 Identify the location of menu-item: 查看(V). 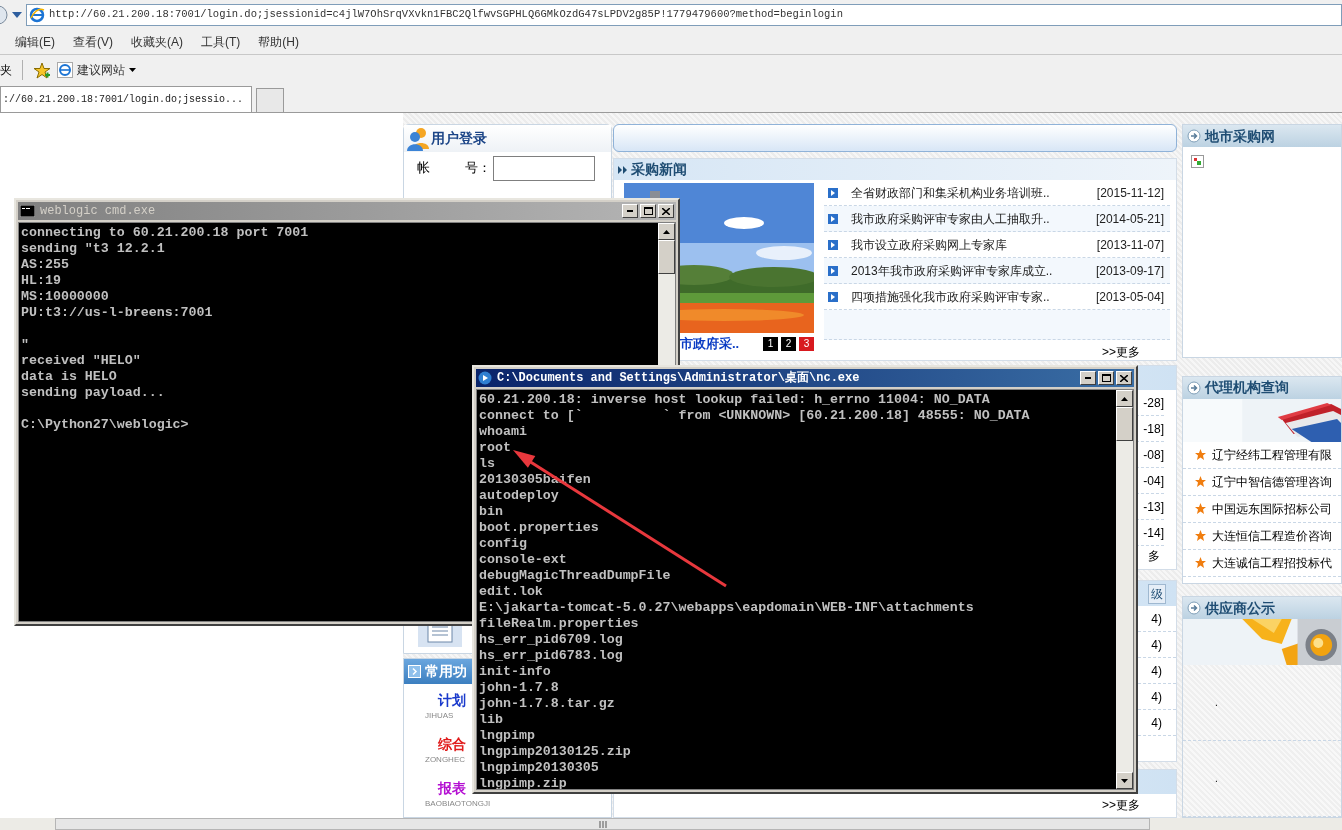
(93, 42).